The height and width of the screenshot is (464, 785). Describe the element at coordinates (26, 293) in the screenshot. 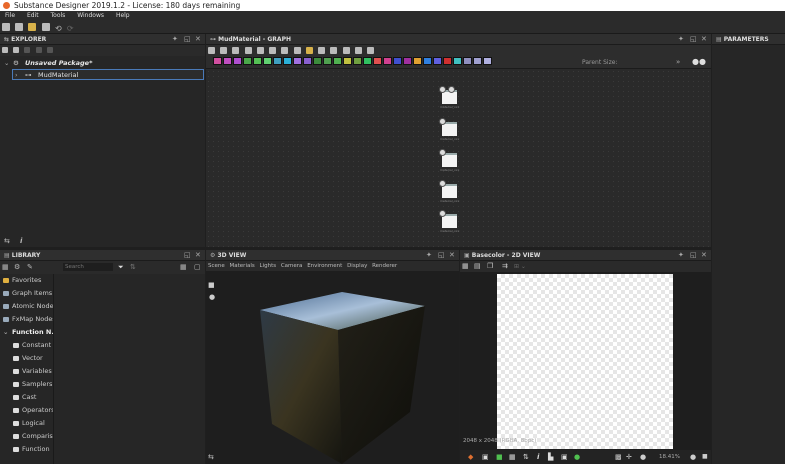

I see `library-item-graph-items: Graph Items` at that location.